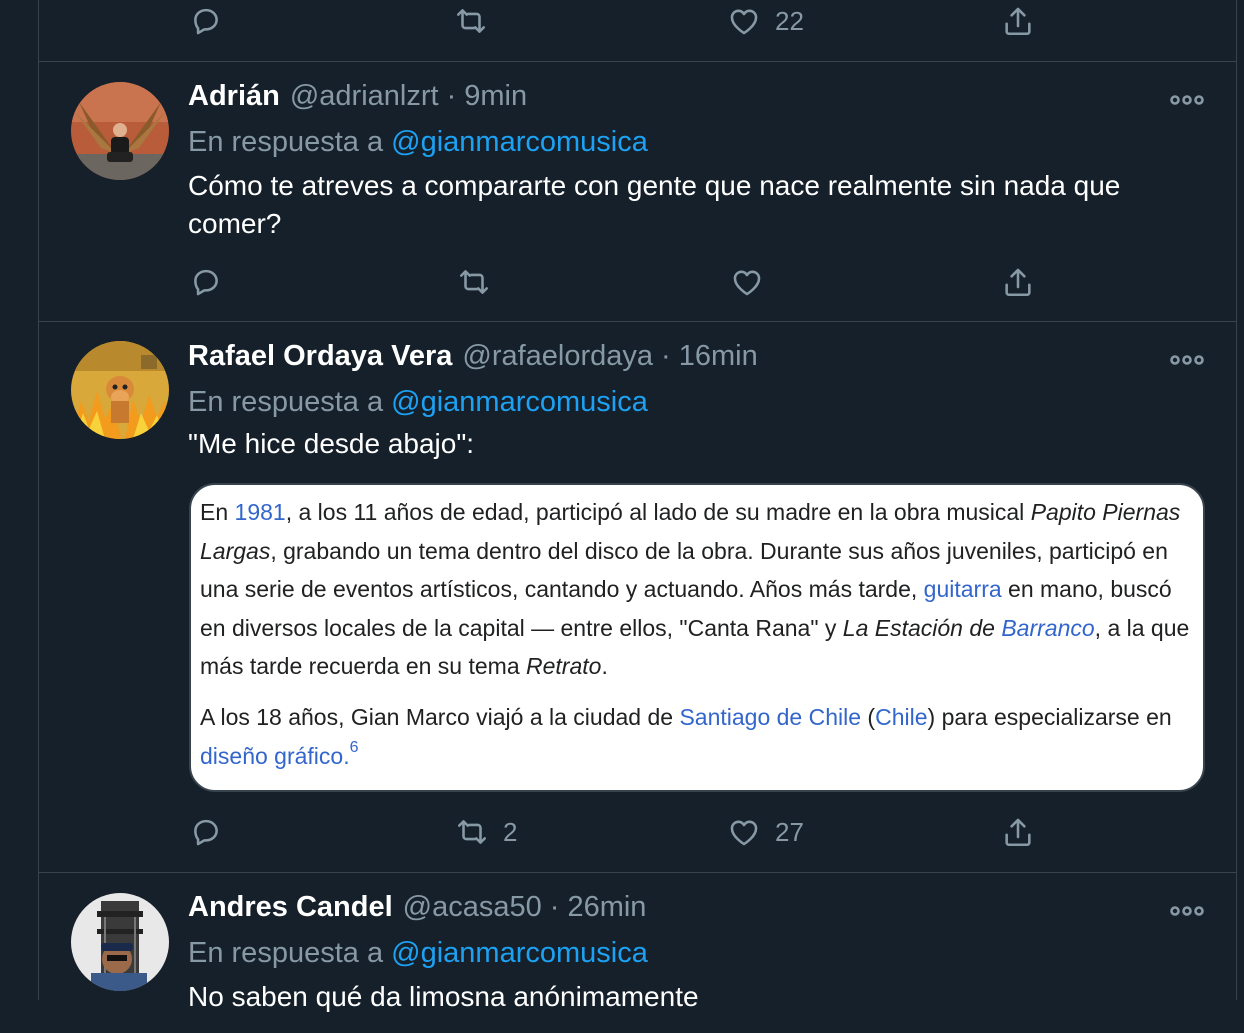 The image size is (1244, 1033). Describe the element at coordinates (443, 996) in the screenshot. I see `tweet-text: No saben qué da limosna anónimamente` at that location.